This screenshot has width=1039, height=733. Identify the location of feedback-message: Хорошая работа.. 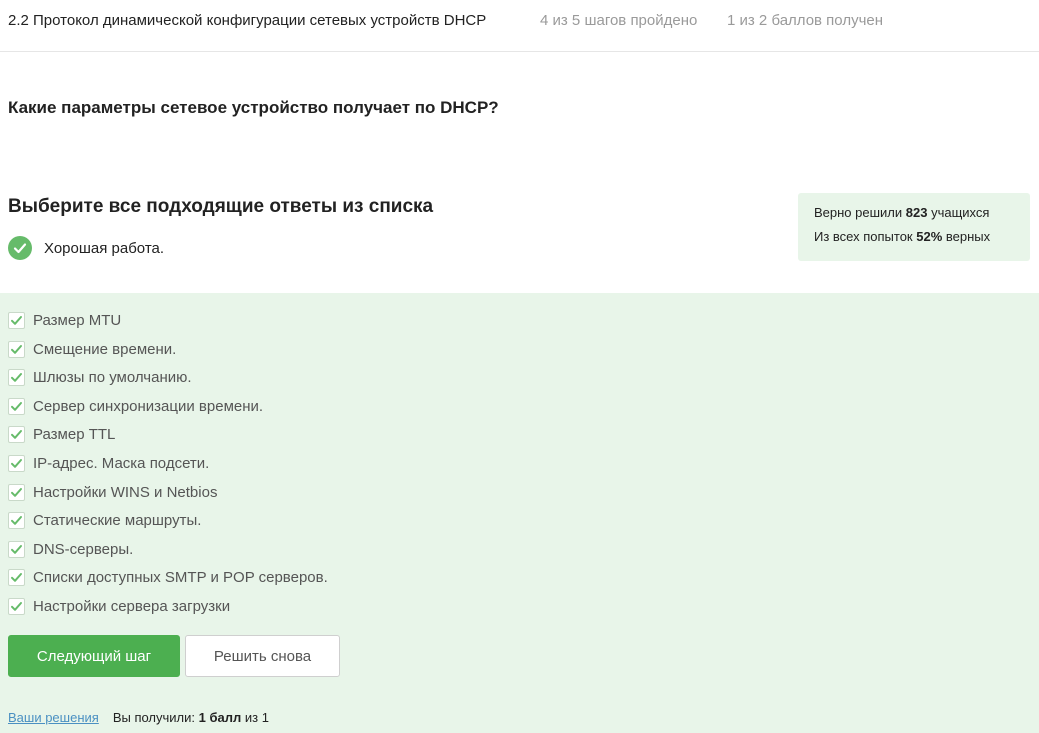
(86, 248).